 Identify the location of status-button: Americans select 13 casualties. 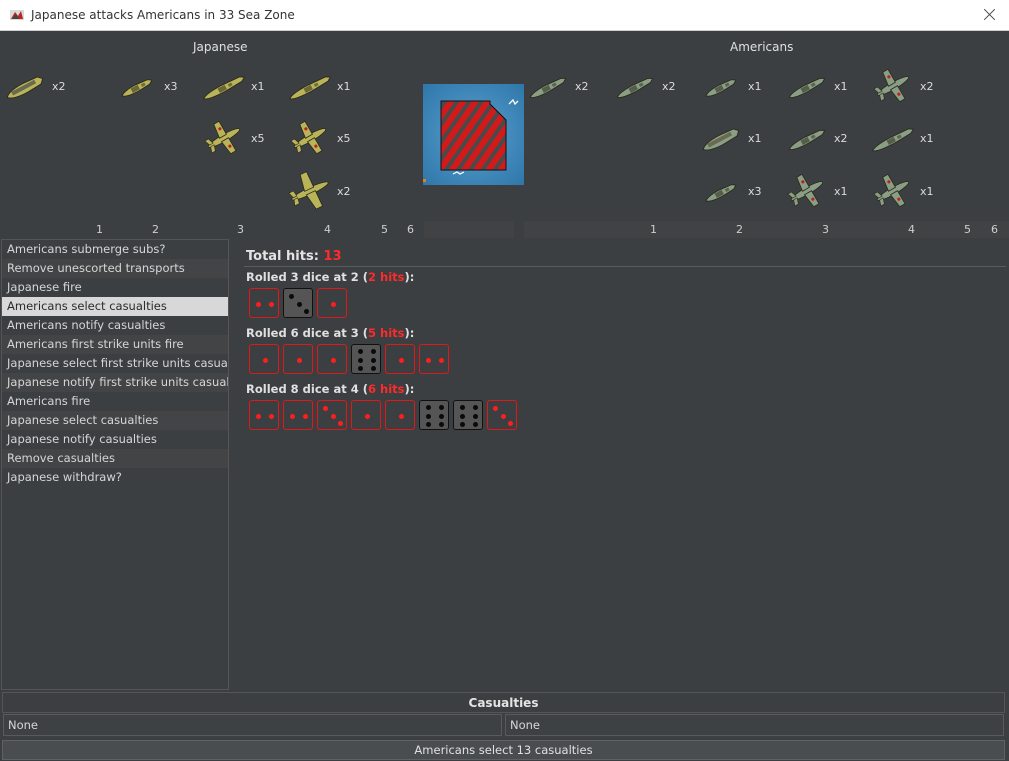
(503, 750).